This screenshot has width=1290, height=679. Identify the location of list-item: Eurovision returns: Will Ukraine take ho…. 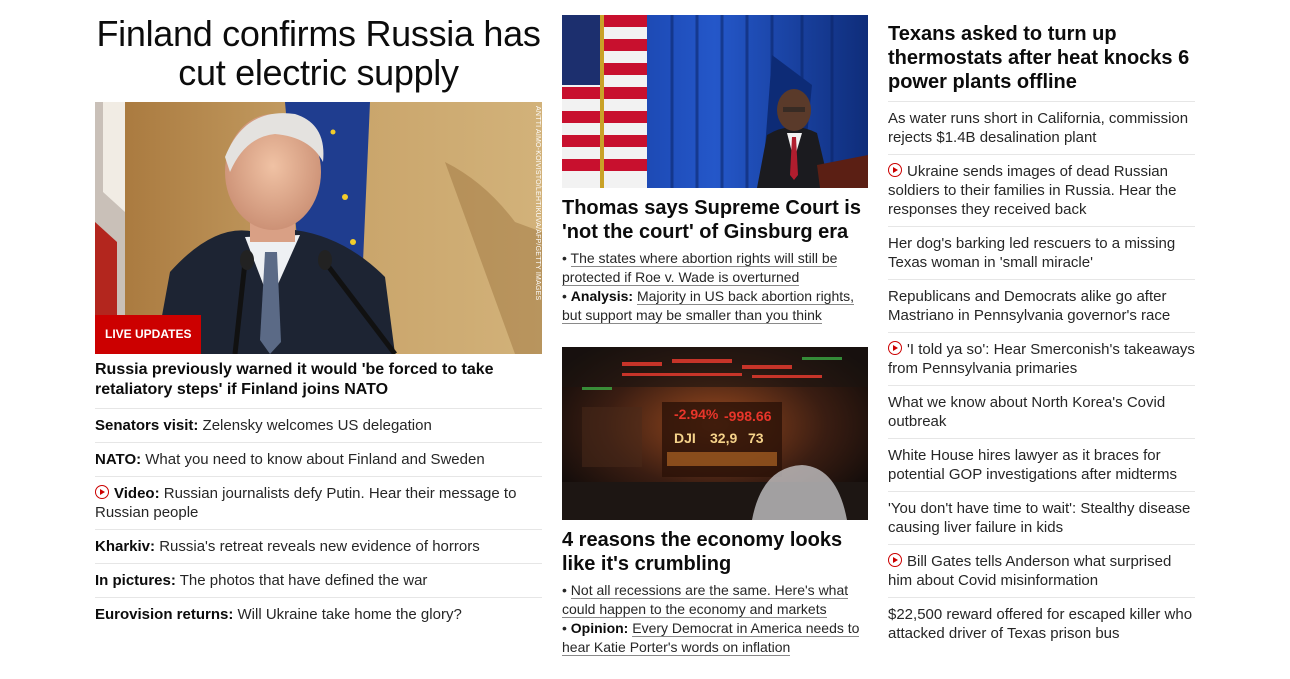
(318, 614).